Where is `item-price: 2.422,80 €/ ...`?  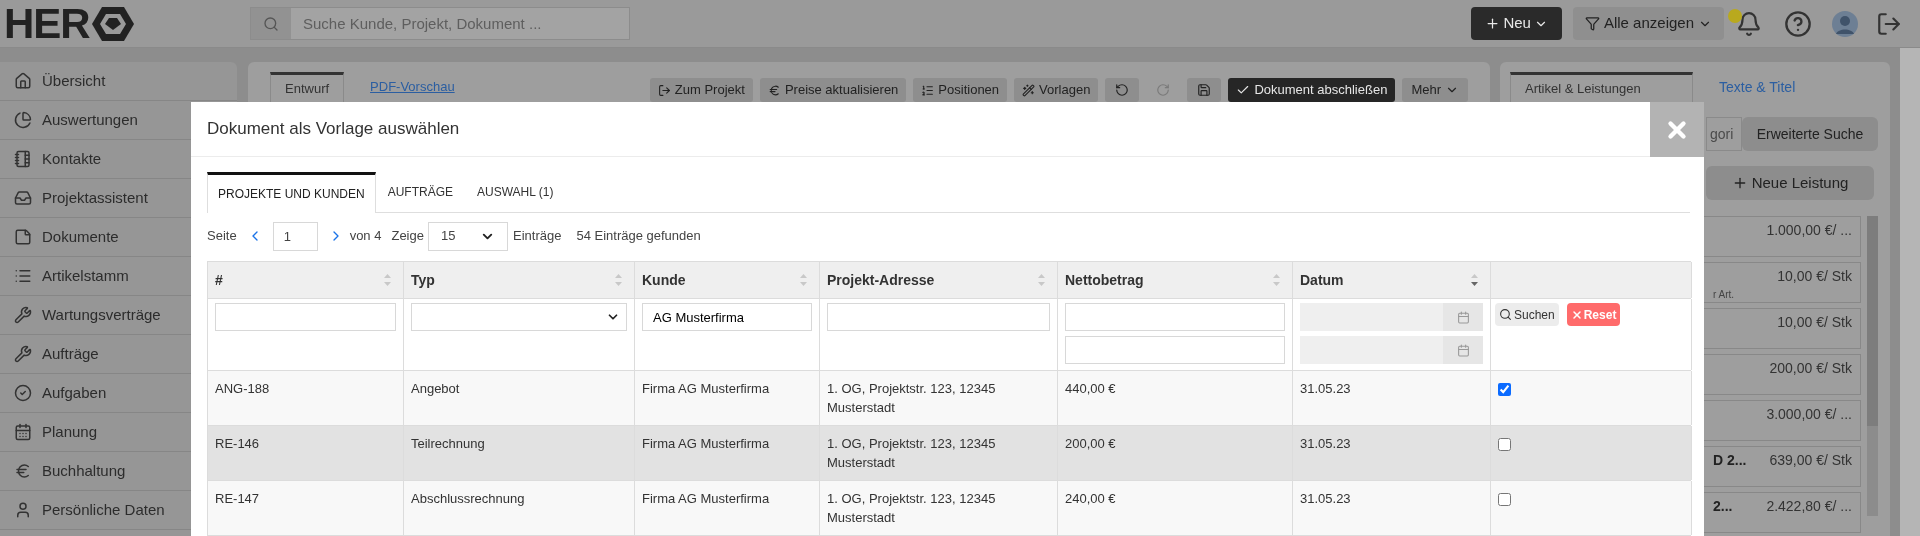 item-price: 2.422,80 €/ ... is located at coordinates (1809, 506).